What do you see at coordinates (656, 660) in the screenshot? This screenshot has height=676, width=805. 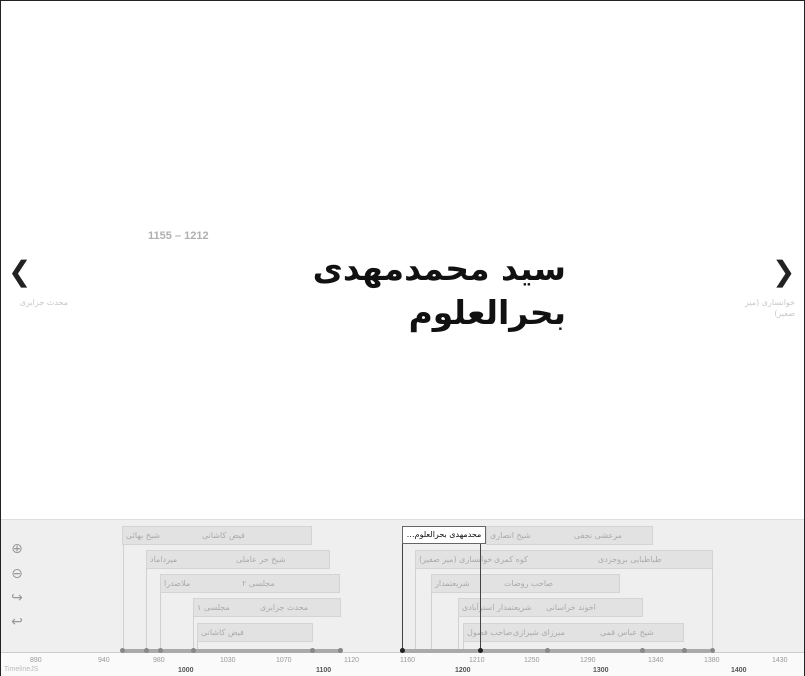 I see `axis-tick: 1340` at bounding box center [656, 660].